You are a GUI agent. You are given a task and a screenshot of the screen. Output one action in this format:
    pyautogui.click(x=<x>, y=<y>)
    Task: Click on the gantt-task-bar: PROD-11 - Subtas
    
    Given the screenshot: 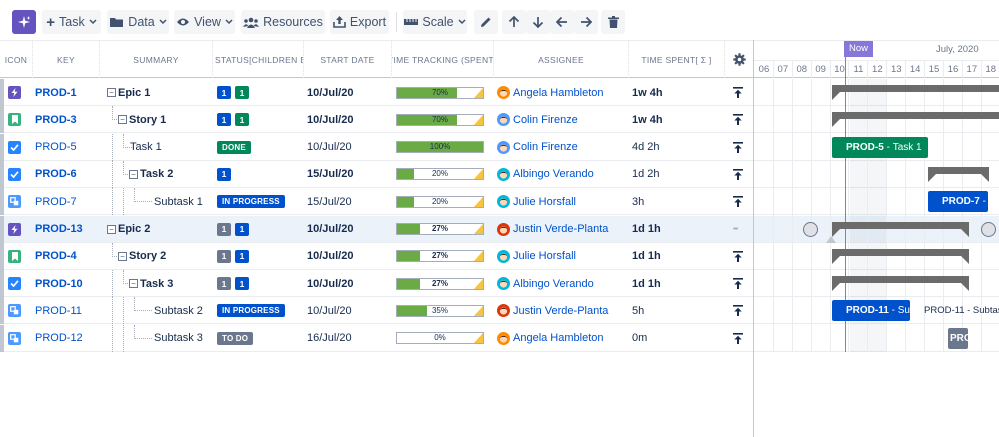 What is the action you would take?
    pyautogui.click(x=871, y=311)
    